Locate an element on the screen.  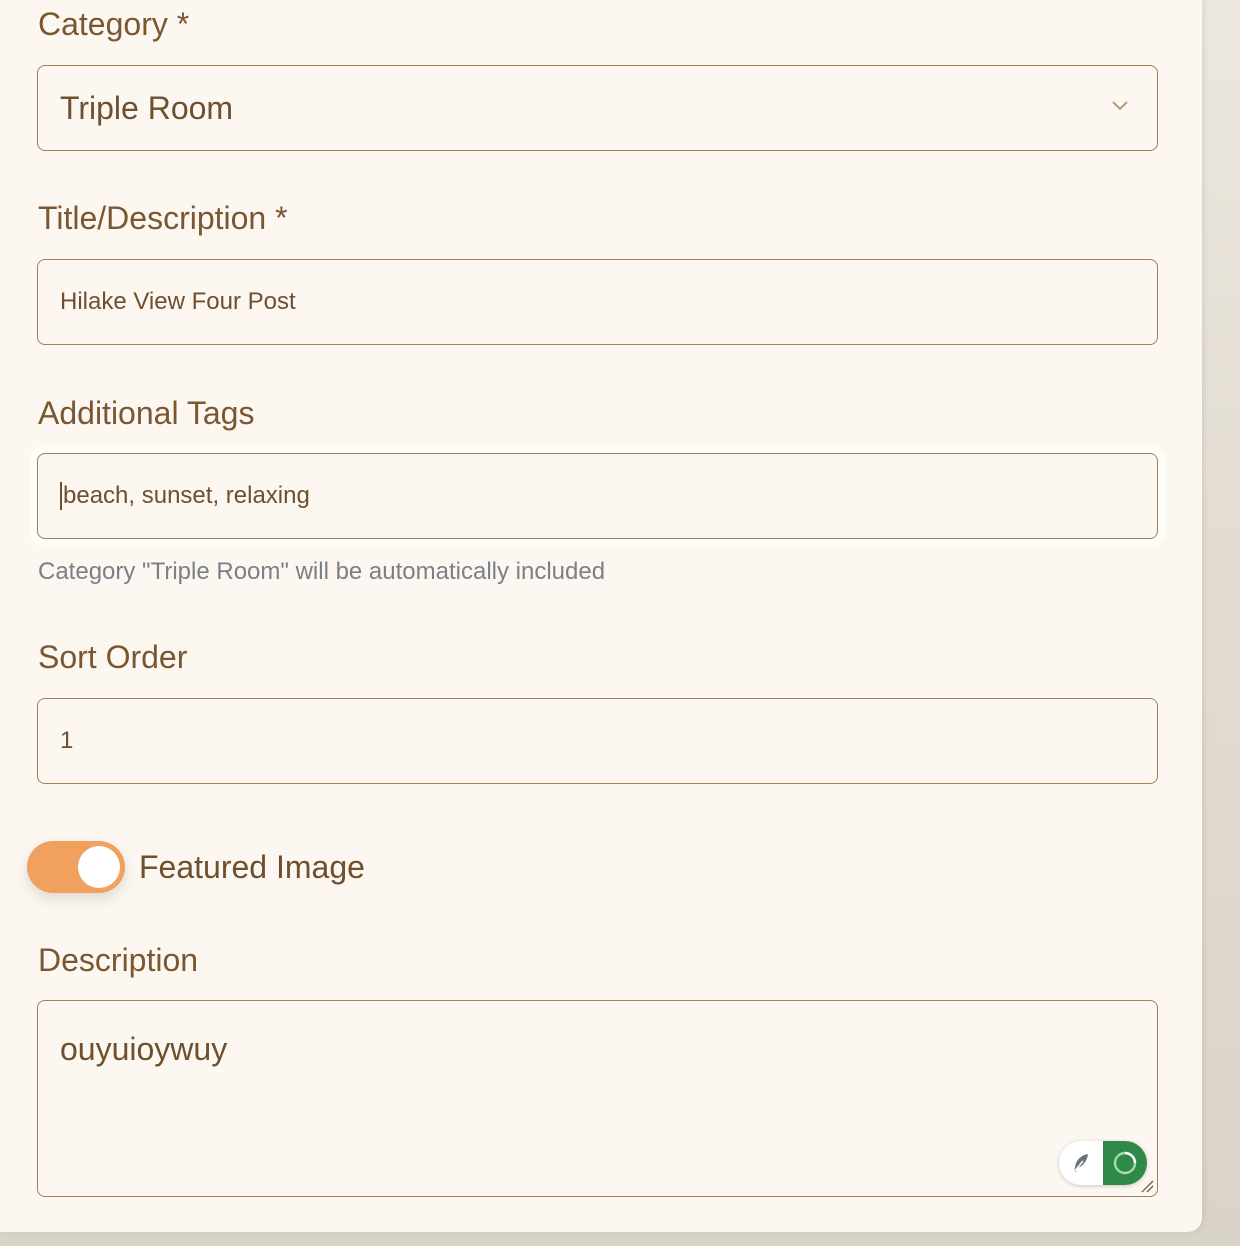
title-label: Title/Description * is located at coordinates (163, 218).